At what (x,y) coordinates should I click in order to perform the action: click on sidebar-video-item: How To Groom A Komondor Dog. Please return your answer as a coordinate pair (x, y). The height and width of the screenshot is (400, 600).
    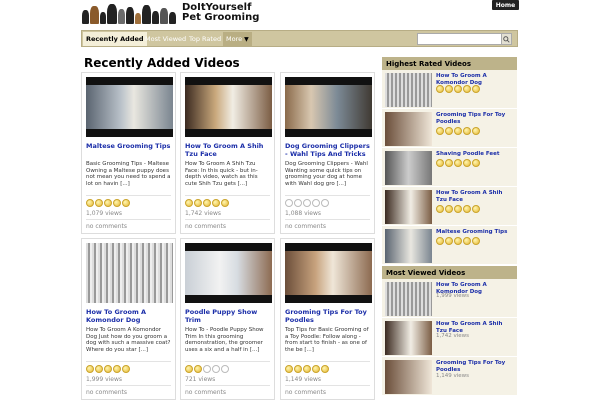
    Looking at the image, I should click on (449, 89).